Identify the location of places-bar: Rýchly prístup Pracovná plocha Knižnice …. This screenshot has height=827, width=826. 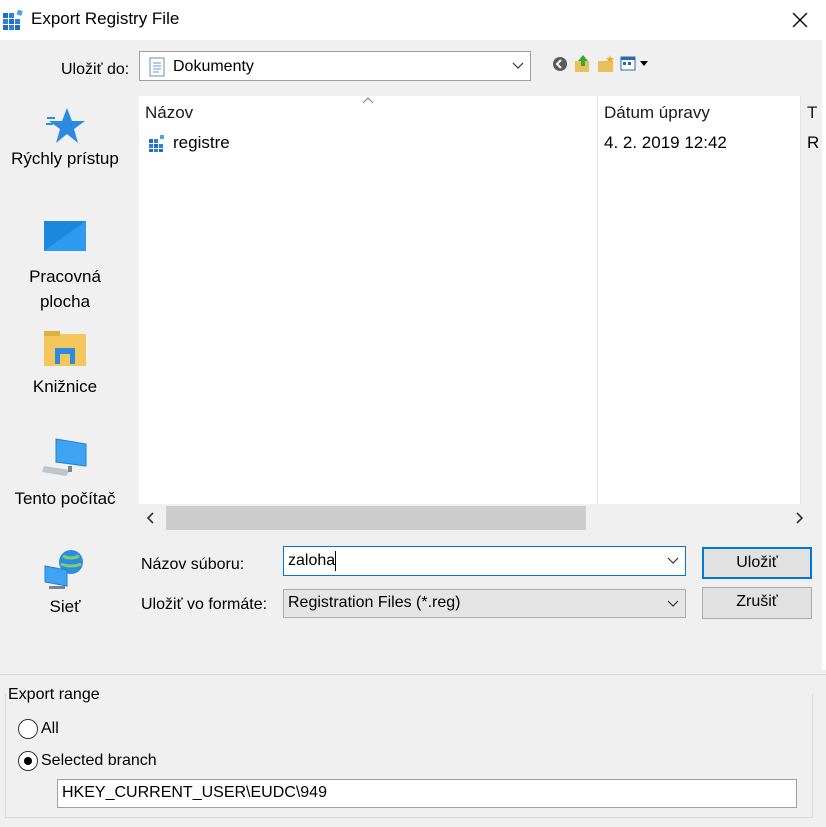
(65, 385).